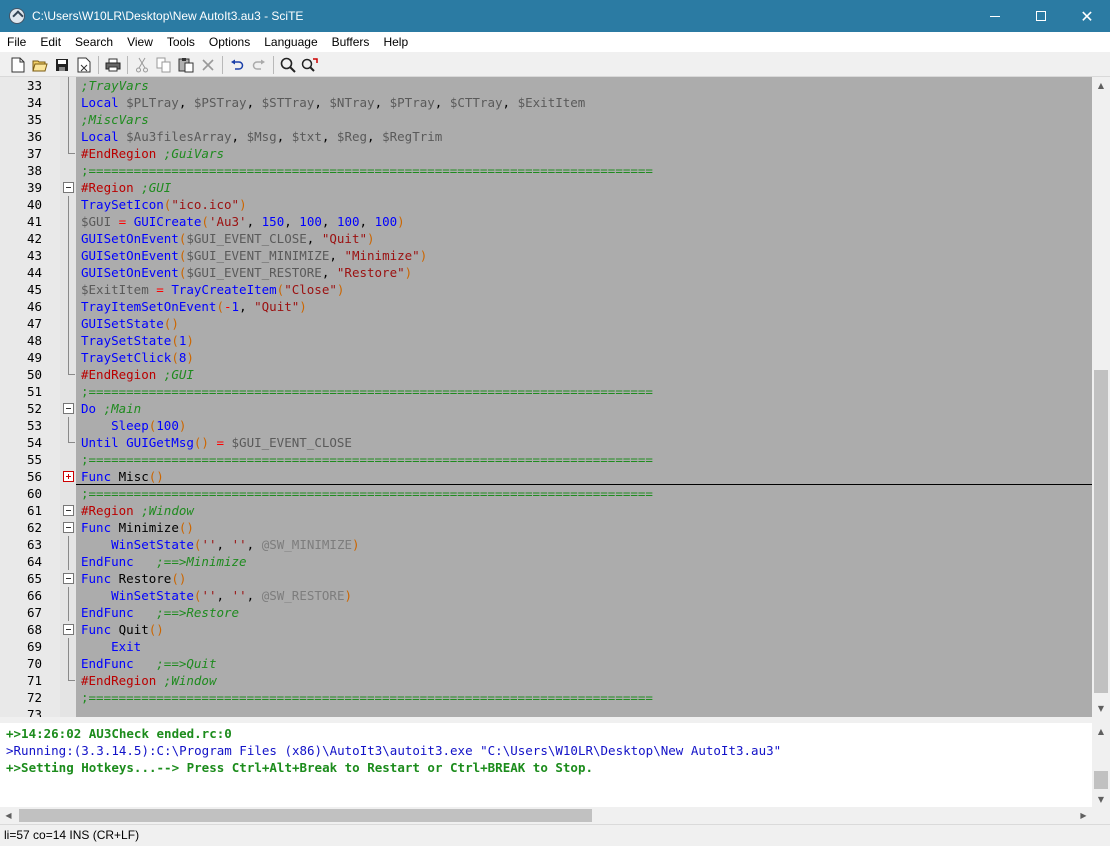 The image size is (1110, 846). What do you see at coordinates (995, 16) in the screenshot?
I see `minimize-button` at bounding box center [995, 16].